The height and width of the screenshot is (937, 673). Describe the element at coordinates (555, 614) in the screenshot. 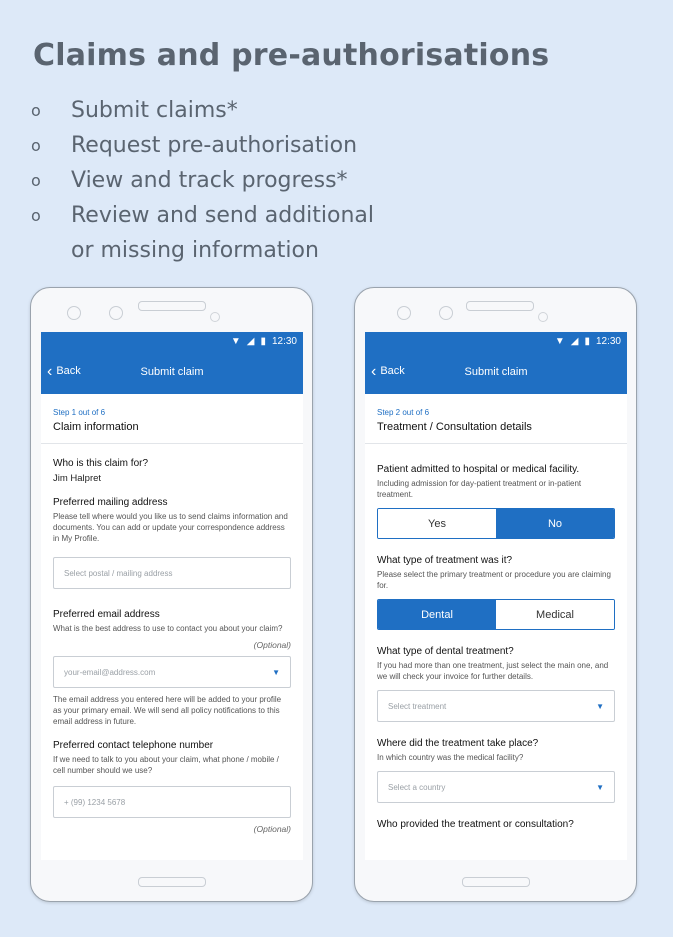

I see `medical-option: Medical` at that location.